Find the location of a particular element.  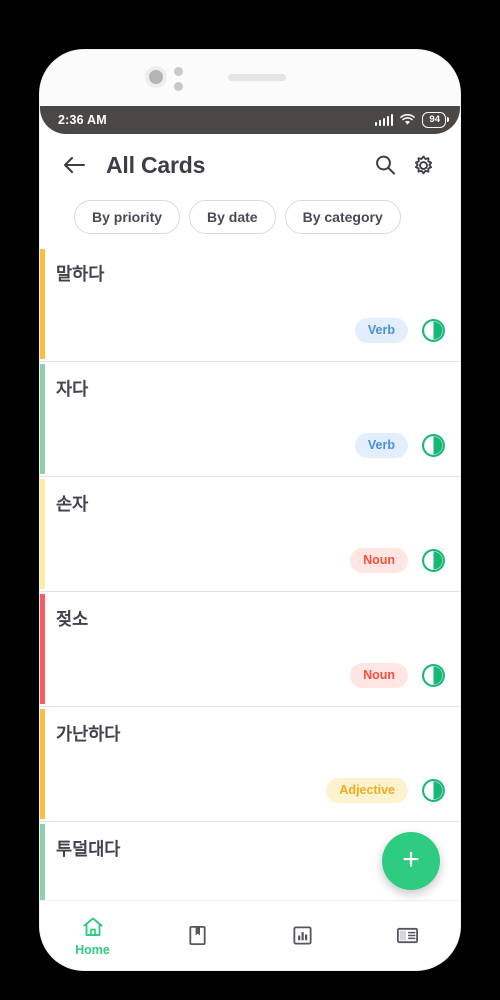

part-of-speech-badge: Adjective is located at coordinates (367, 790).